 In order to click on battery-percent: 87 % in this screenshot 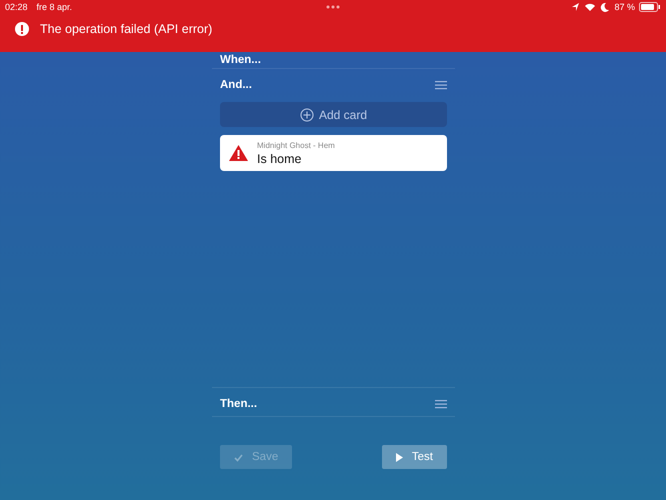, I will do `click(624, 7)`.